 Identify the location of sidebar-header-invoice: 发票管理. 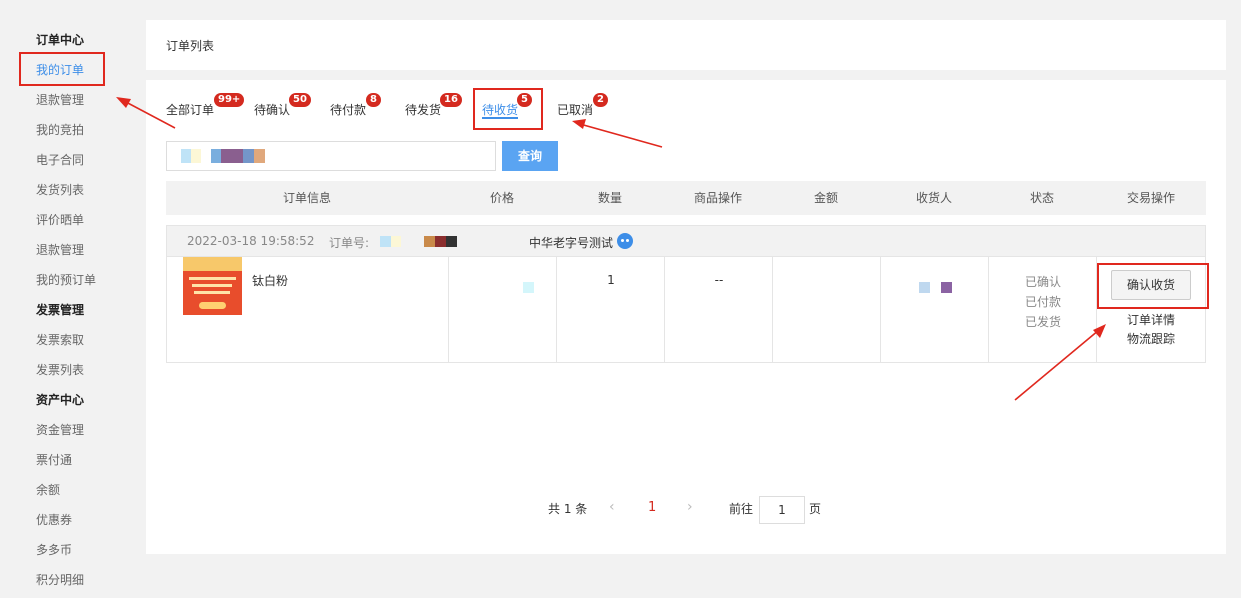
(60, 310).